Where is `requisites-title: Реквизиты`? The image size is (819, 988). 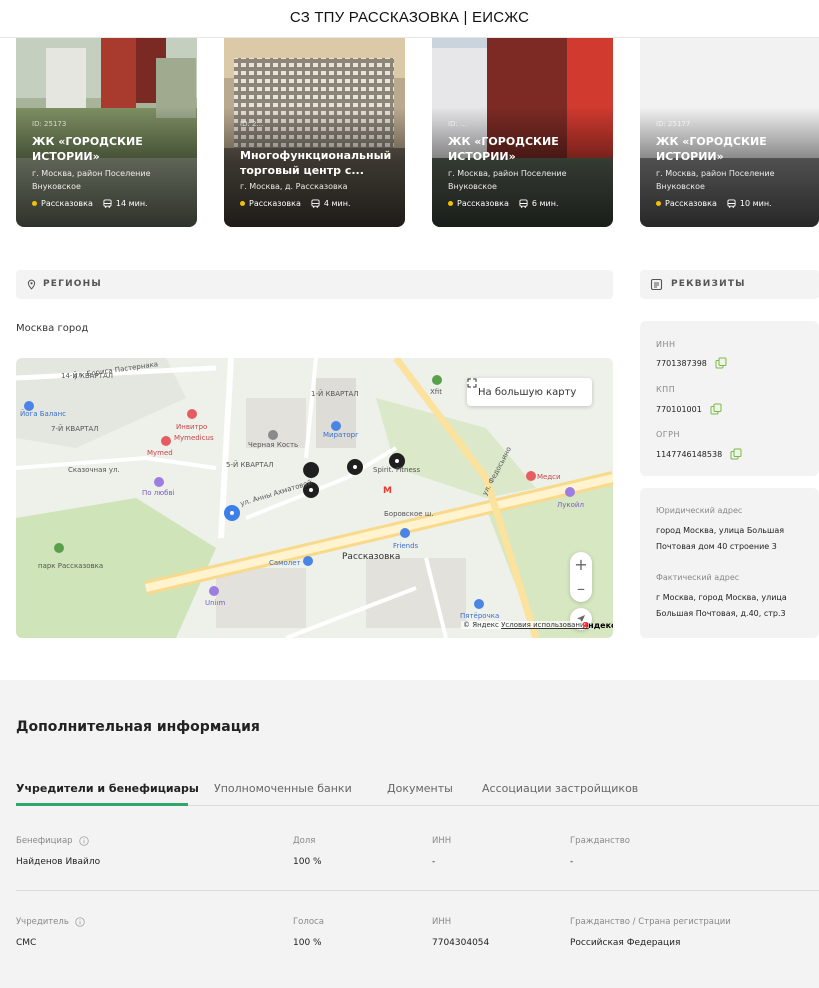
requisites-title: Реквизиты is located at coordinates (708, 284).